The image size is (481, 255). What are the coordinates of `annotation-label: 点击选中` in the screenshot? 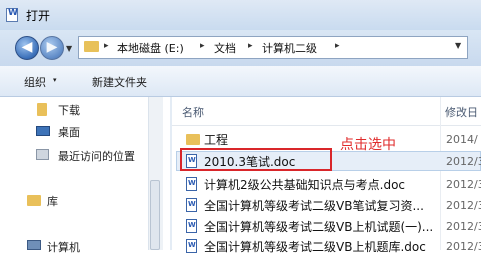 It's located at (368, 145).